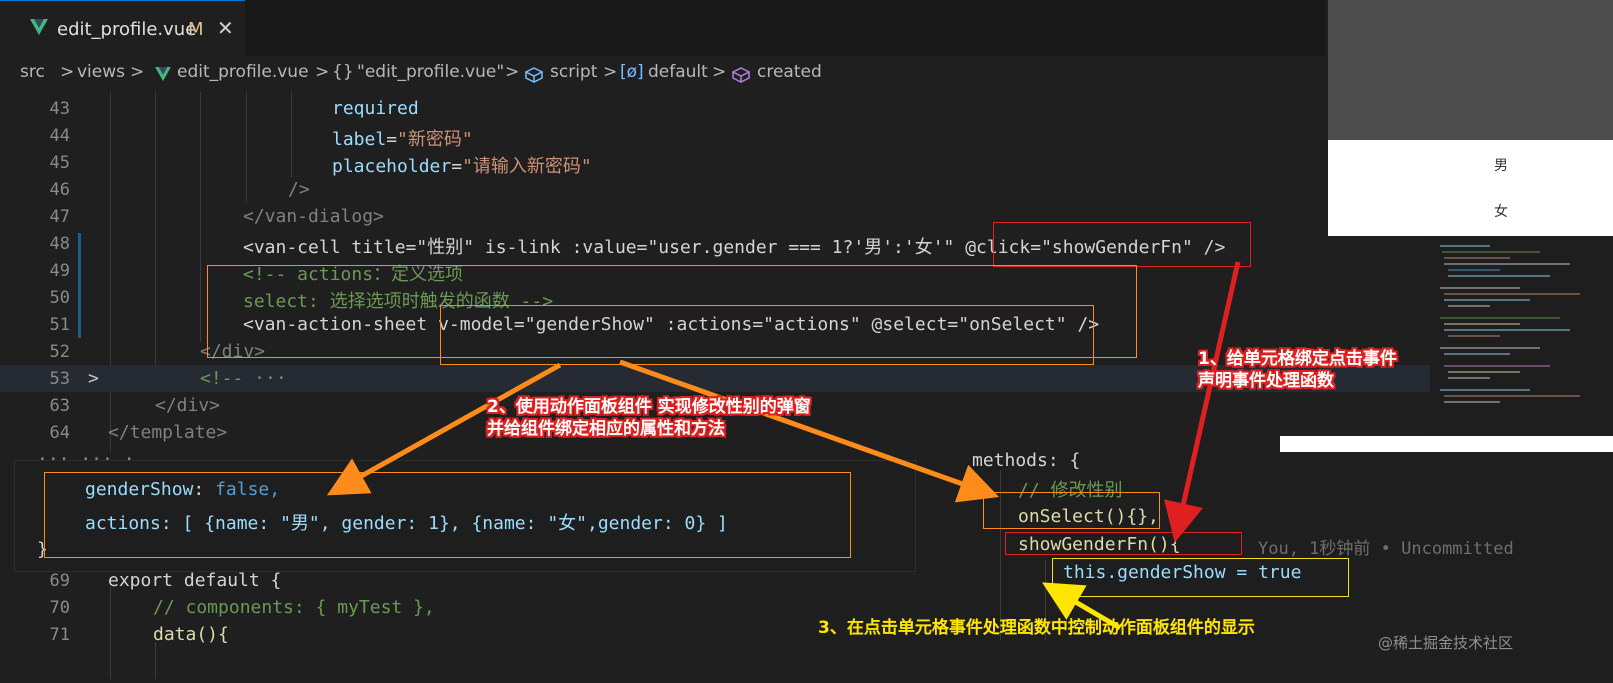 This screenshot has height=683, width=1613. What do you see at coordinates (32, 72) in the screenshot?
I see `breadcrumb-src: src` at bounding box center [32, 72].